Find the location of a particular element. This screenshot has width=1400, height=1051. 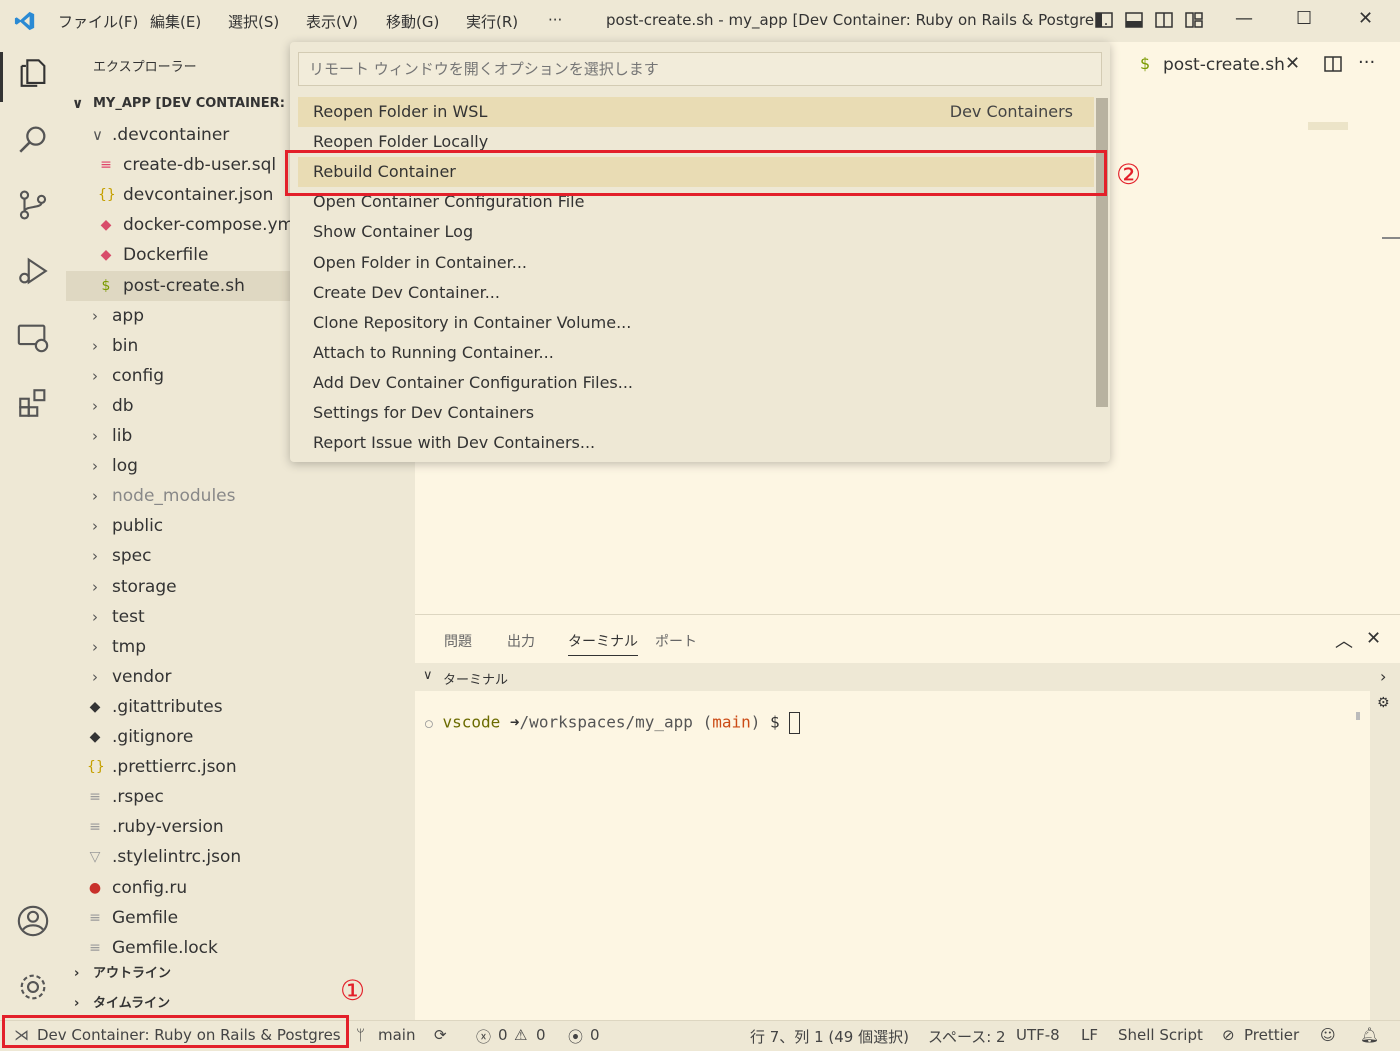

menu-edit: 編集(E) is located at coordinates (175, 21).